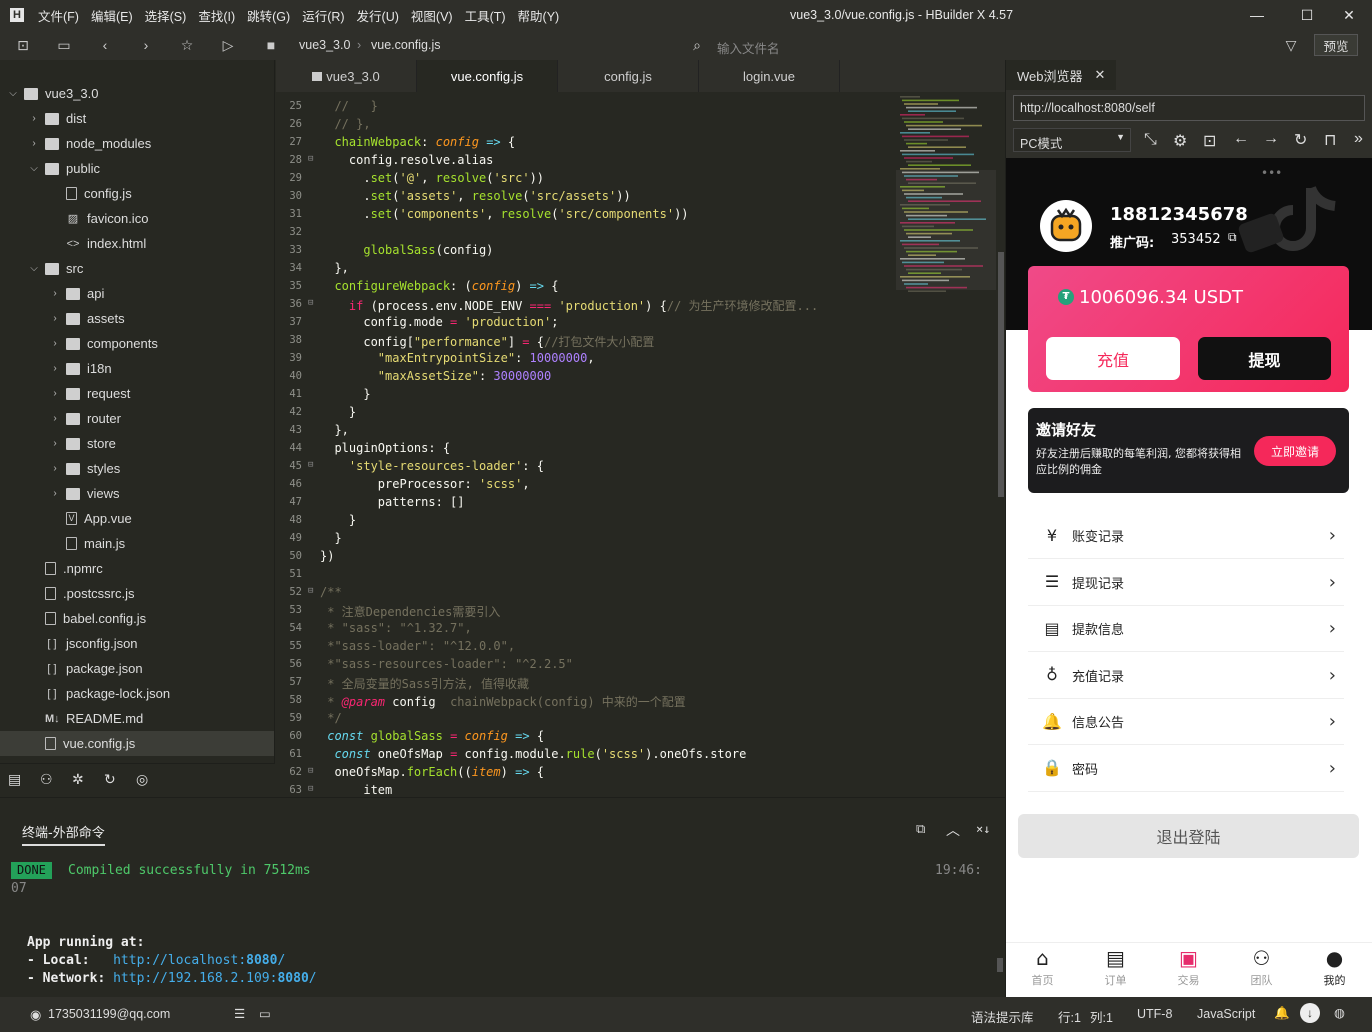  What do you see at coordinates (1300, 140) in the screenshot?
I see `refresh-icon: ↻` at bounding box center [1300, 140].